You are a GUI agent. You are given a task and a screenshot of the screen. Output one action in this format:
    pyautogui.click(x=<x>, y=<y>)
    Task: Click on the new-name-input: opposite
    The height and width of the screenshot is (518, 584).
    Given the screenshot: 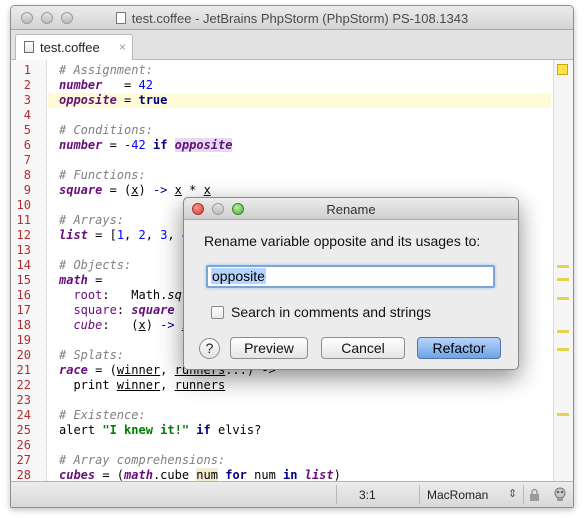 What is the action you would take?
    pyautogui.click(x=350, y=276)
    